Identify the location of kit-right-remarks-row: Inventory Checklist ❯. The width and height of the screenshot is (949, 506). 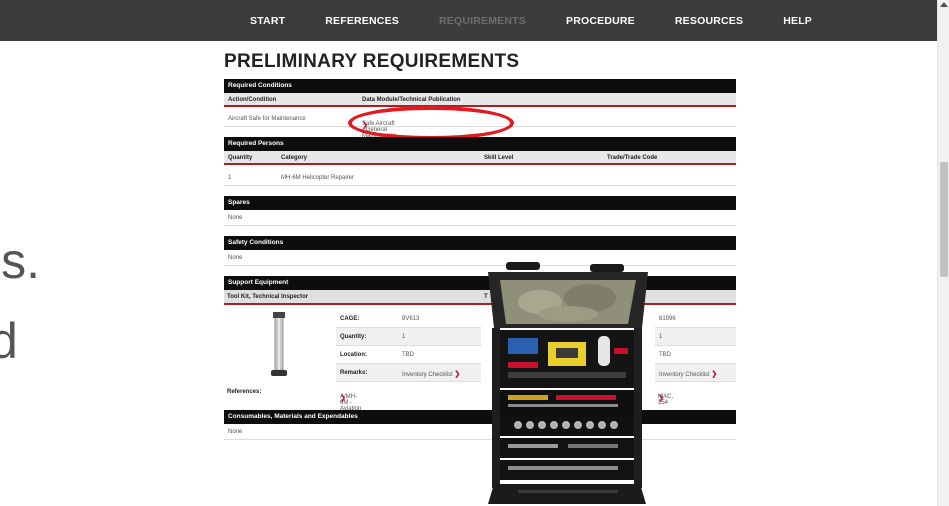
(695, 373).